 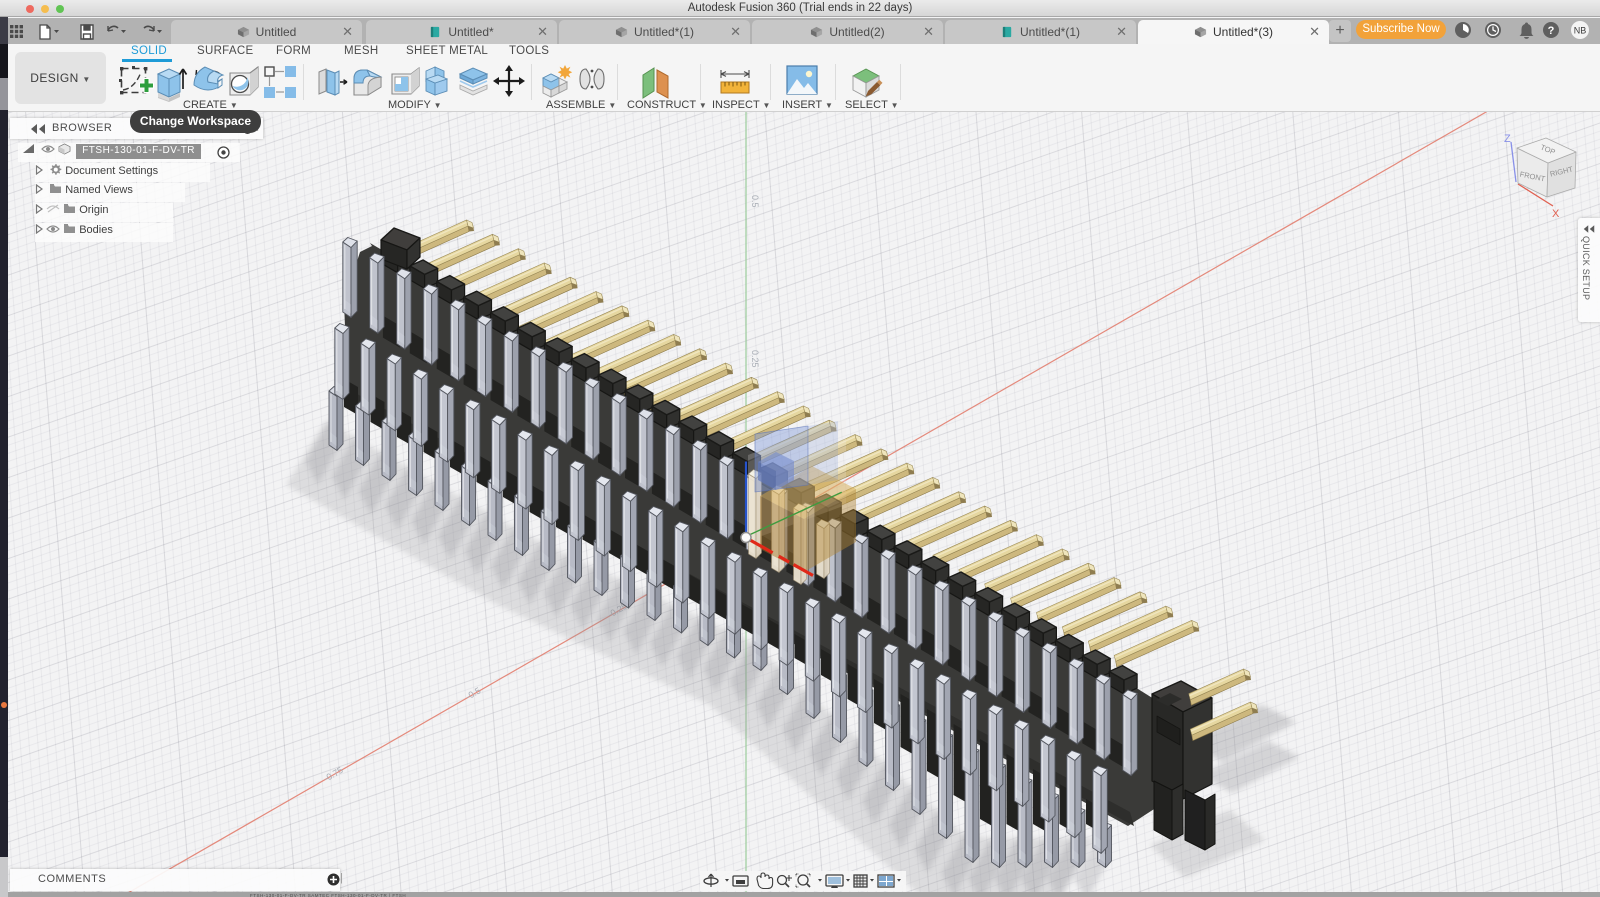 What do you see at coordinates (755, 201) in the screenshot?
I see `svg-text: 0.5` at bounding box center [755, 201].